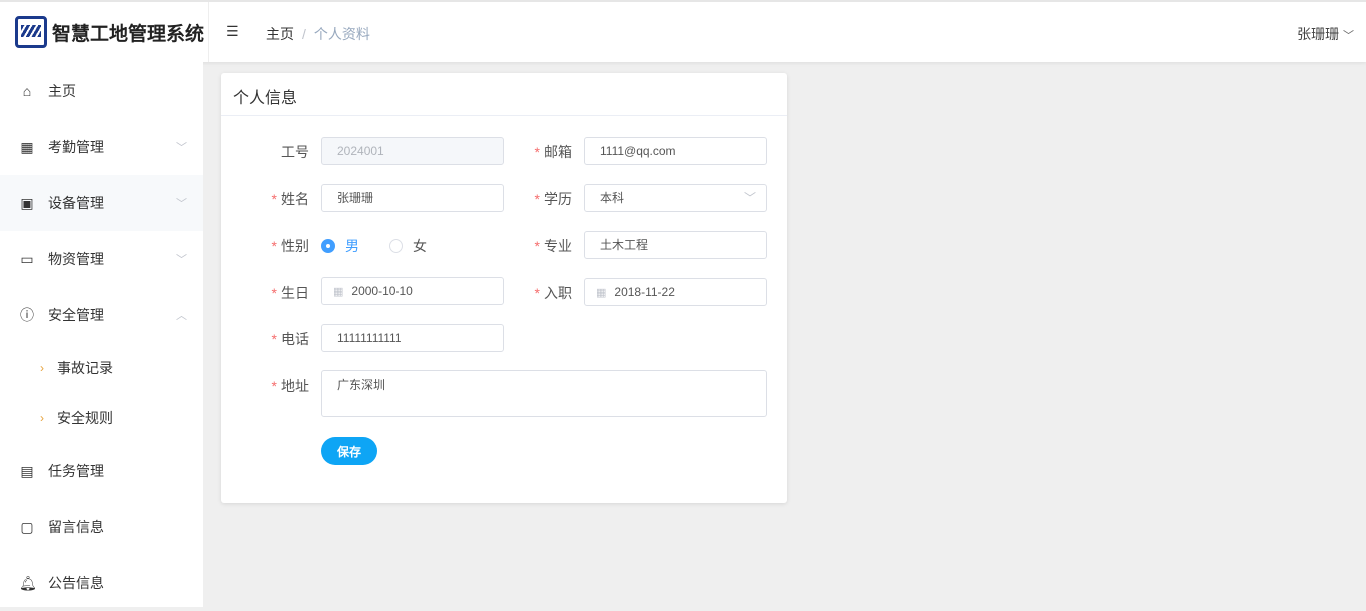  What do you see at coordinates (396, 246) in the screenshot?
I see `radio-unchecked-icon` at bounding box center [396, 246].